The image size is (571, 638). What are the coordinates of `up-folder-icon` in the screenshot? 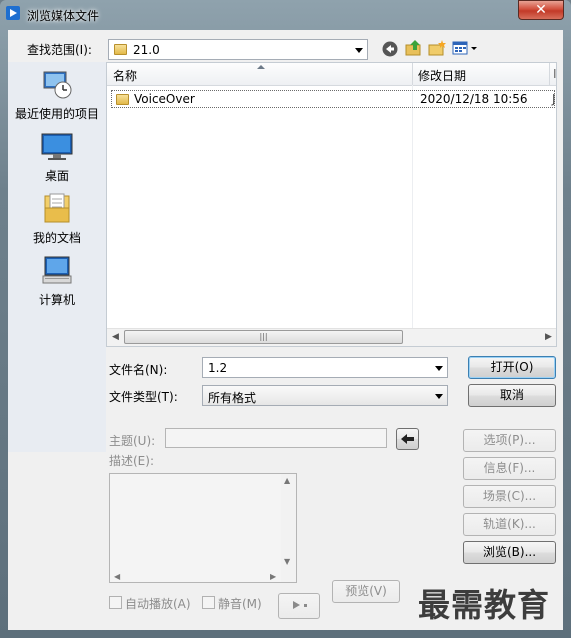 It's located at (414, 48).